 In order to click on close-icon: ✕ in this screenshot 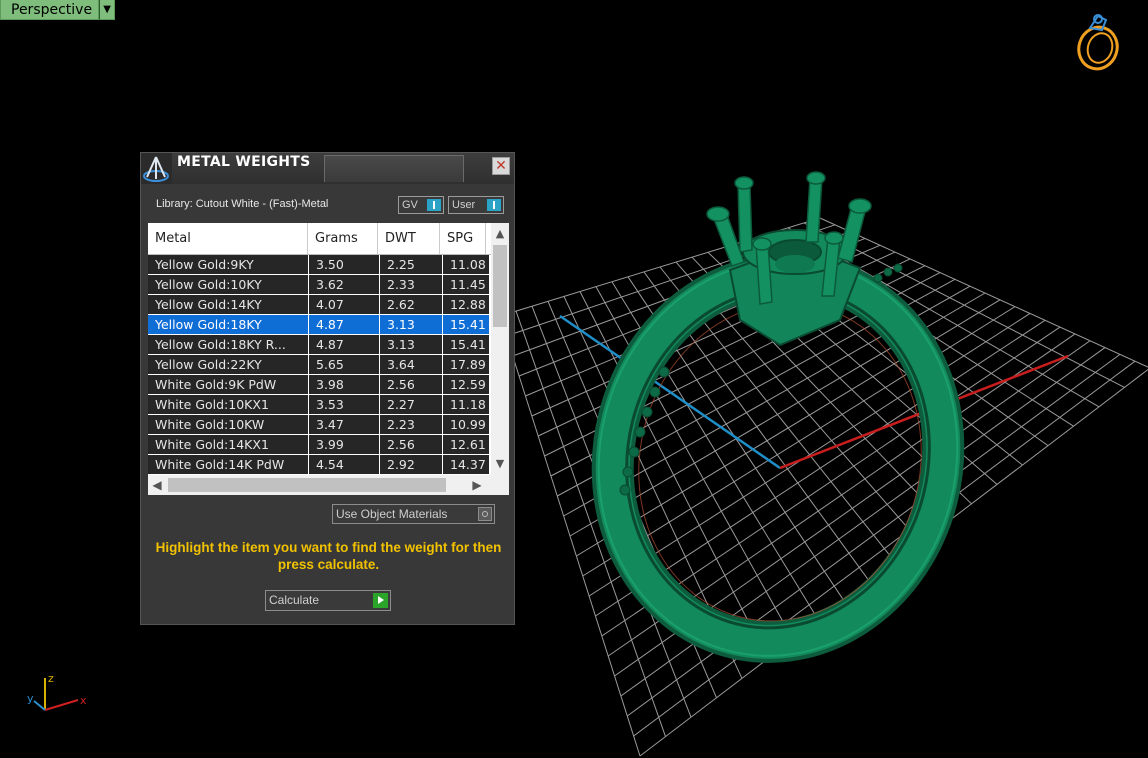, I will do `click(501, 166)`.